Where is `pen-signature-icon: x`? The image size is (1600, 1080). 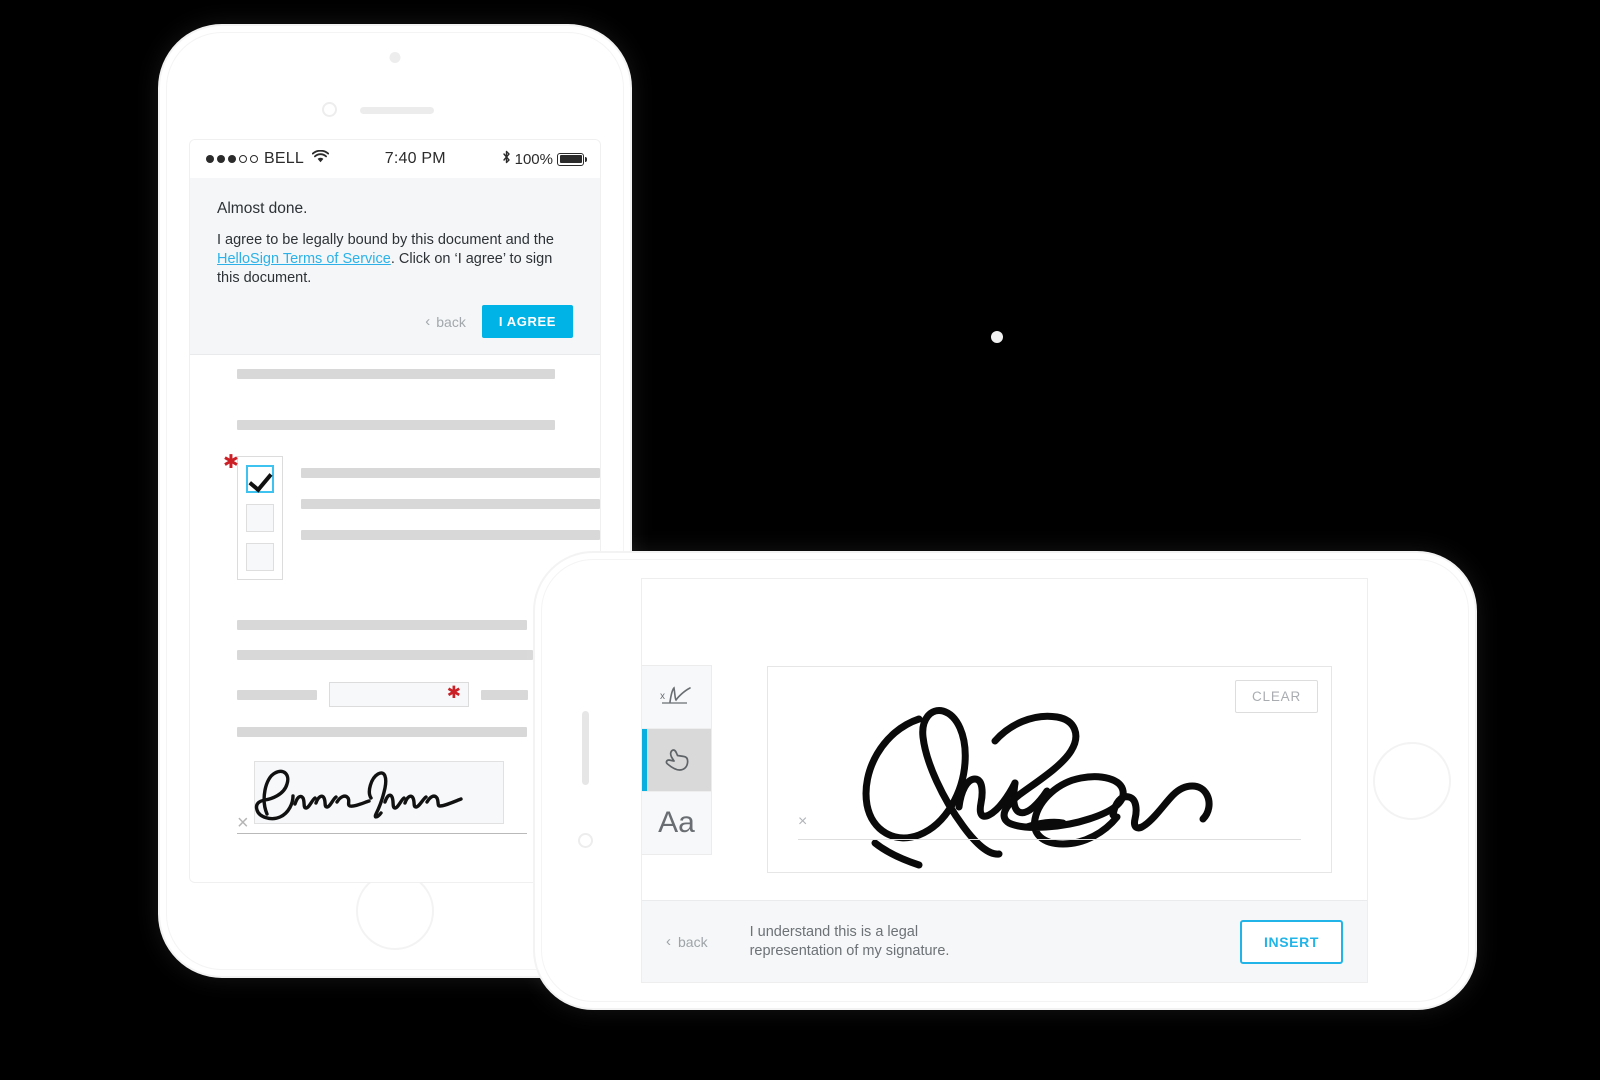
pen-signature-icon: x is located at coordinates (675, 695).